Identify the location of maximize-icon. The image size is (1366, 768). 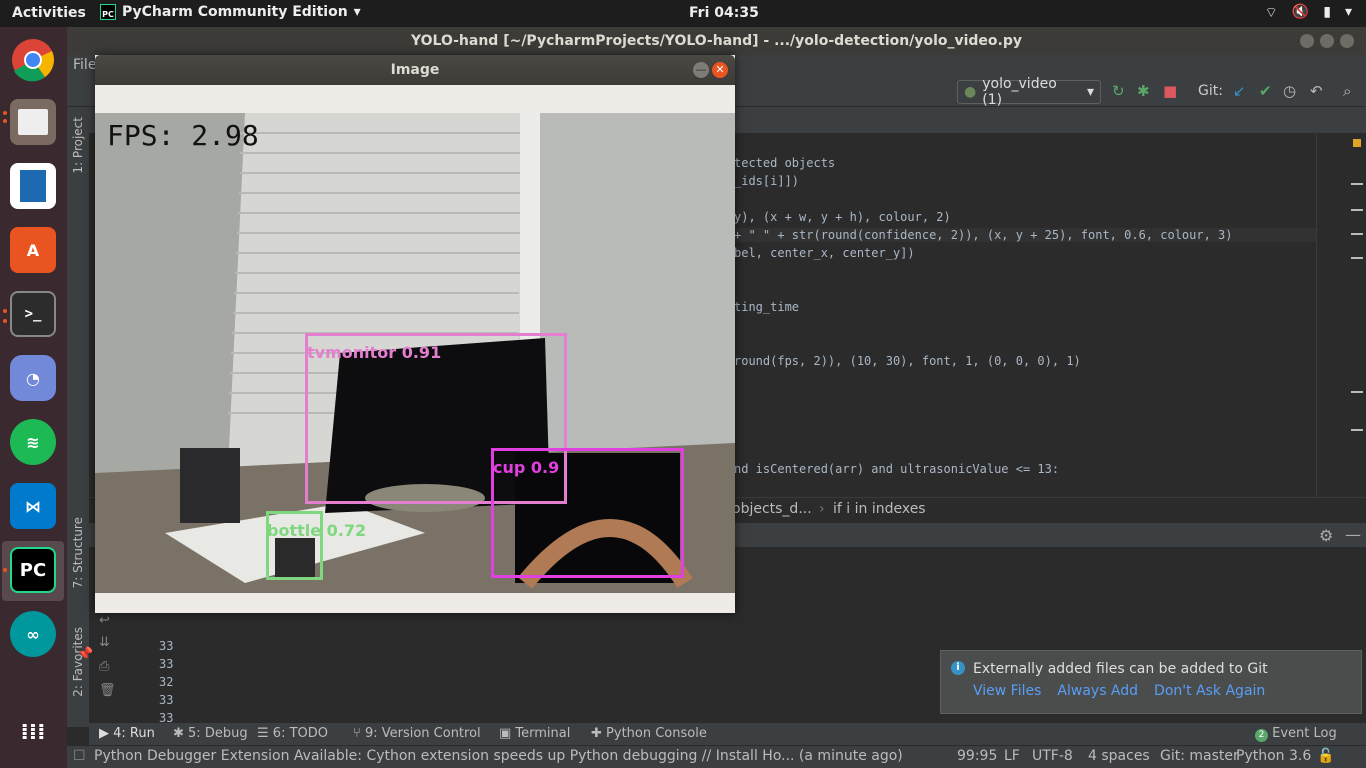
(1327, 41).